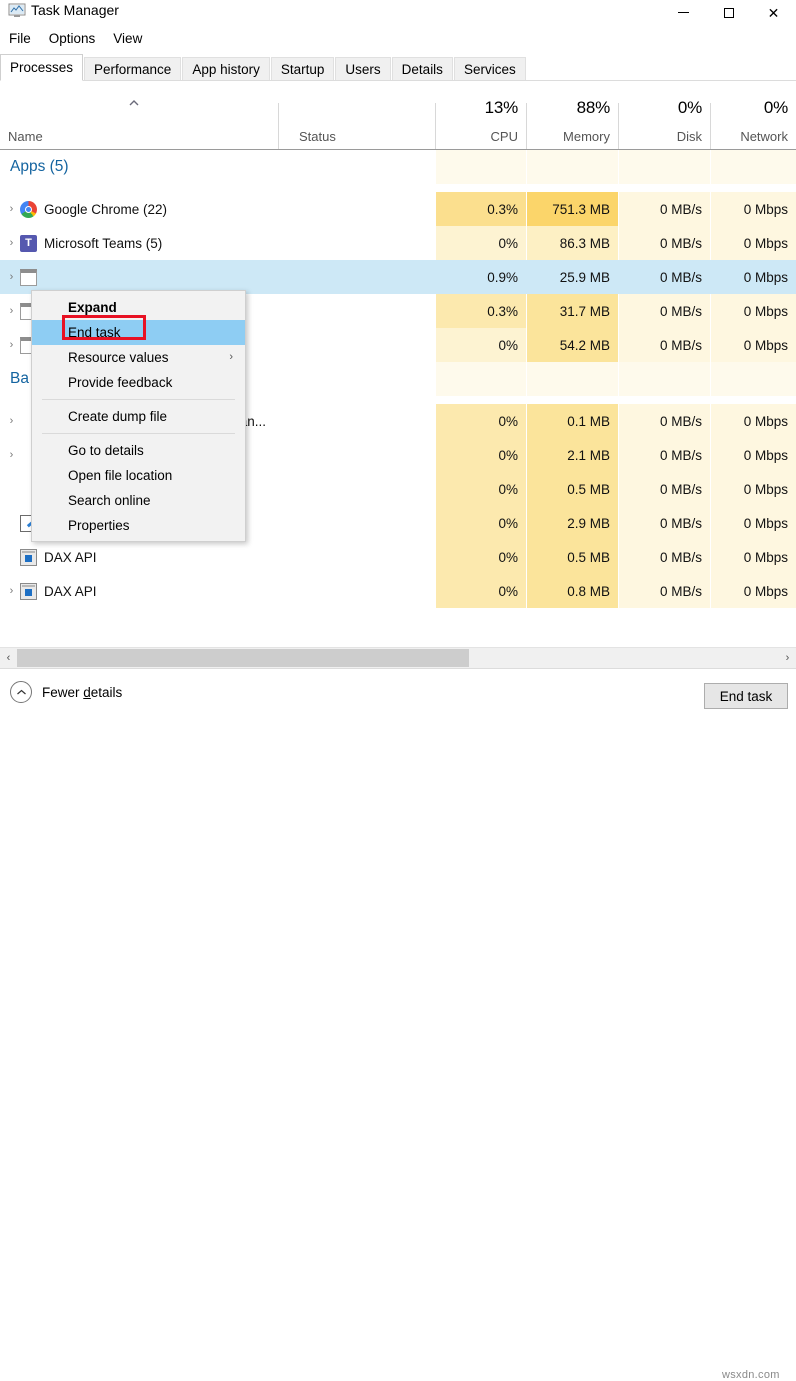 Image resolution: width=796 pixels, height=1381 pixels. I want to click on context-menu-separator, so click(138, 433).